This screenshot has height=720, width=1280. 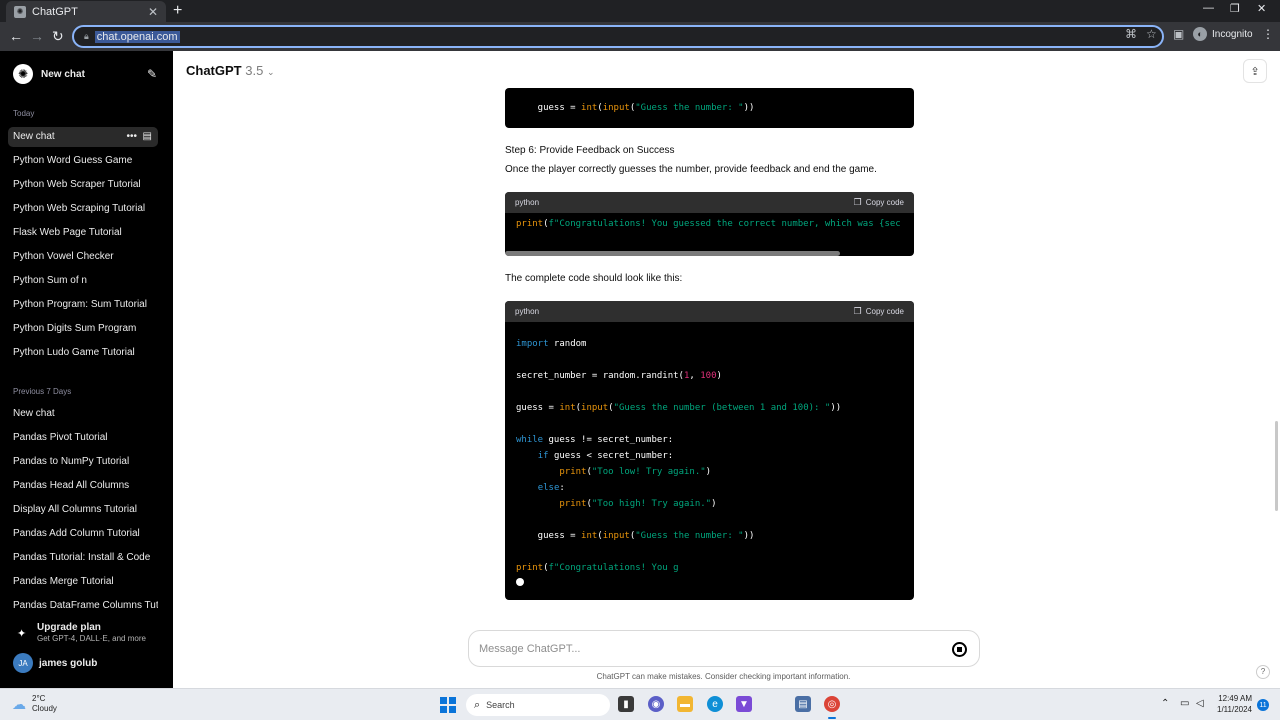 What do you see at coordinates (83, 209) in the screenshot?
I see `sidebar-item: Python Web Scraping Tutorial` at bounding box center [83, 209].